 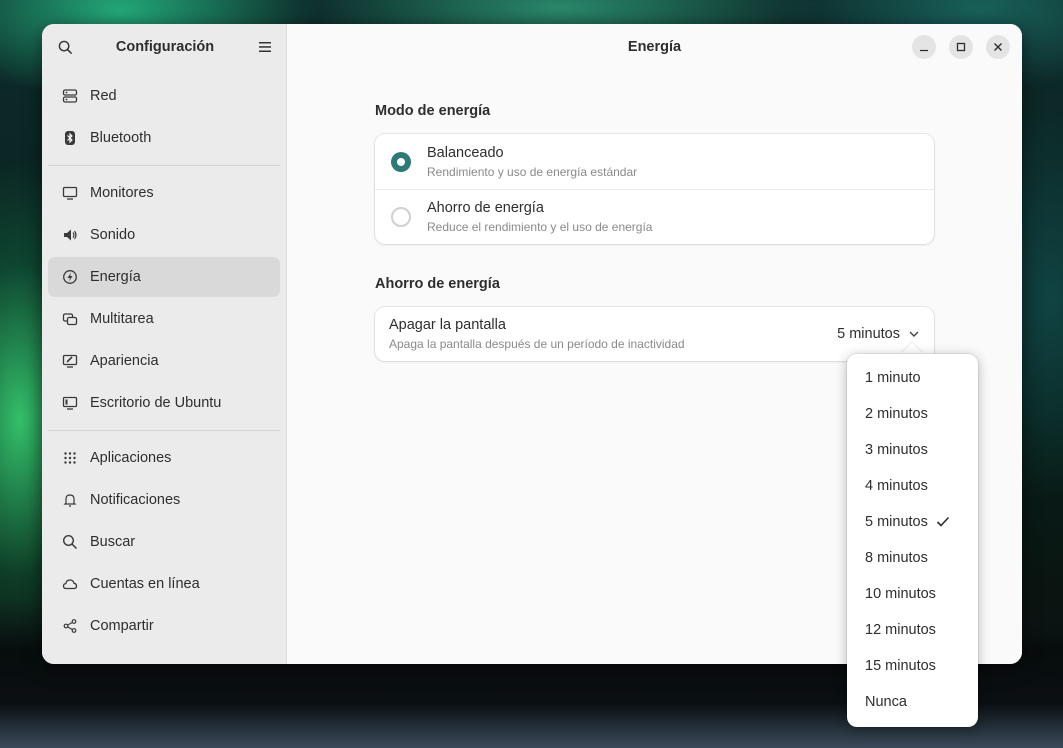 What do you see at coordinates (900, 666) in the screenshot?
I see `dropdown-option-label: 15 minutos` at bounding box center [900, 666].